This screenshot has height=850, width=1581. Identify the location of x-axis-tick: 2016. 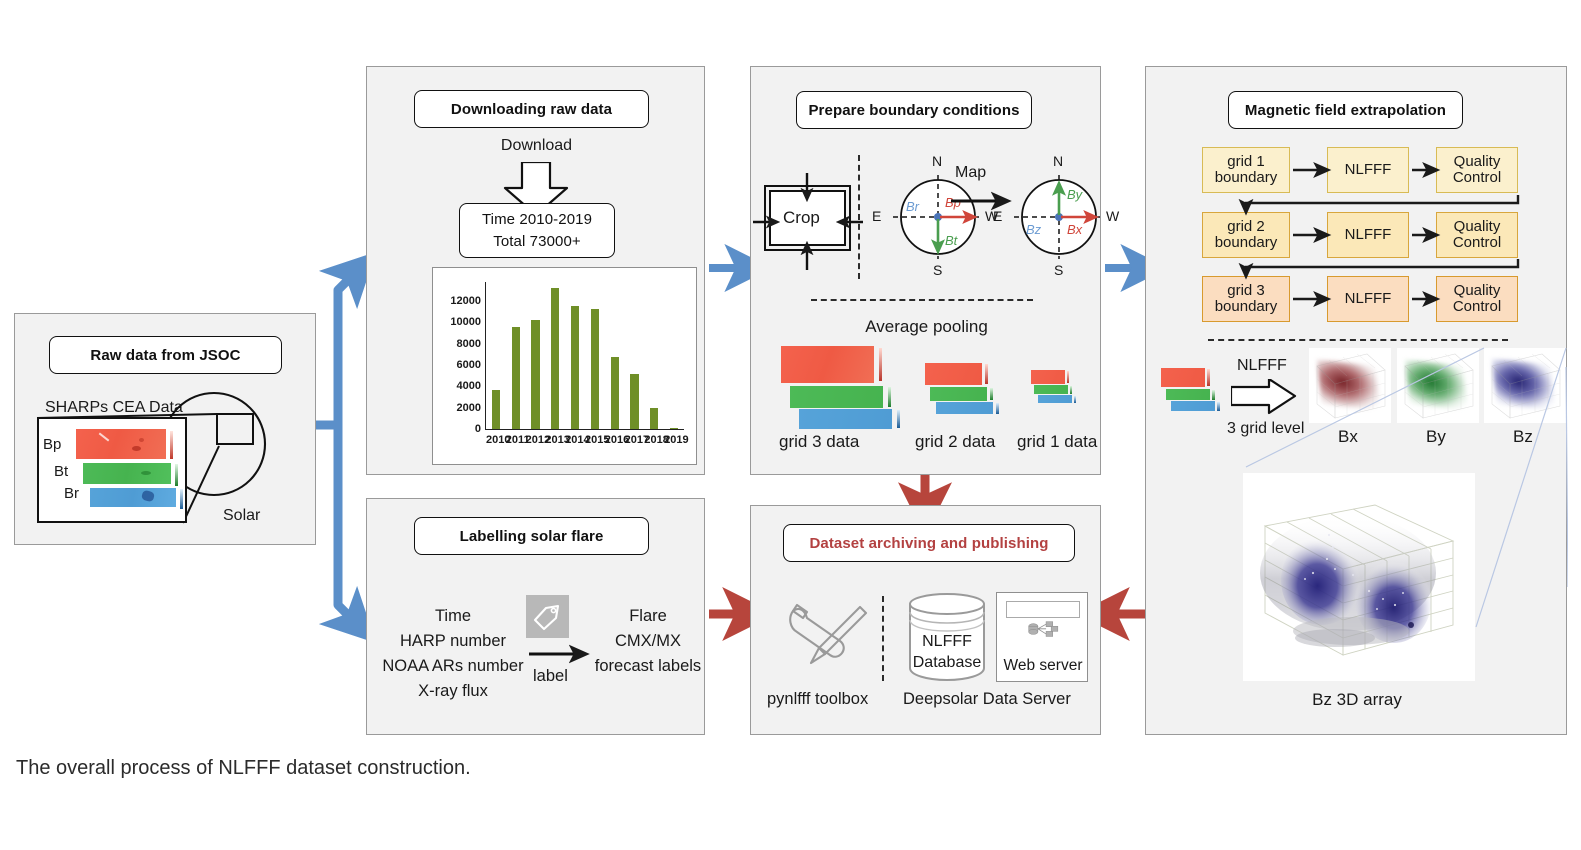
(617, 440).